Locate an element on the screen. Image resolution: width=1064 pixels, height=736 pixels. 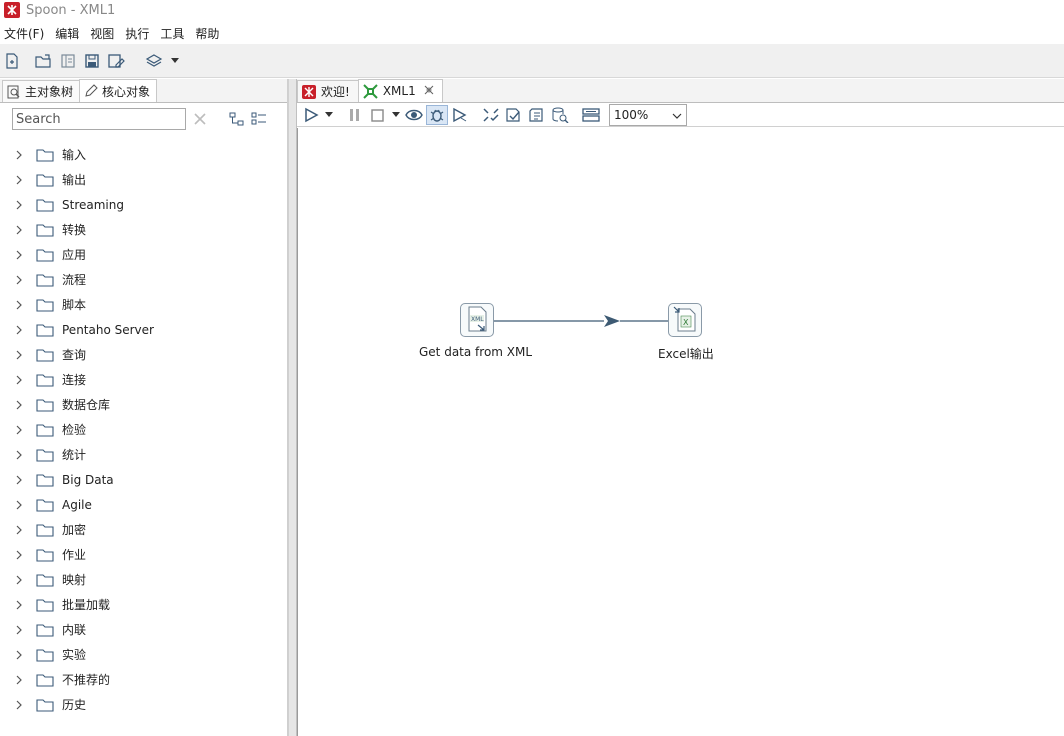
tree-item: 流程 is located at coordinates (143, 279).